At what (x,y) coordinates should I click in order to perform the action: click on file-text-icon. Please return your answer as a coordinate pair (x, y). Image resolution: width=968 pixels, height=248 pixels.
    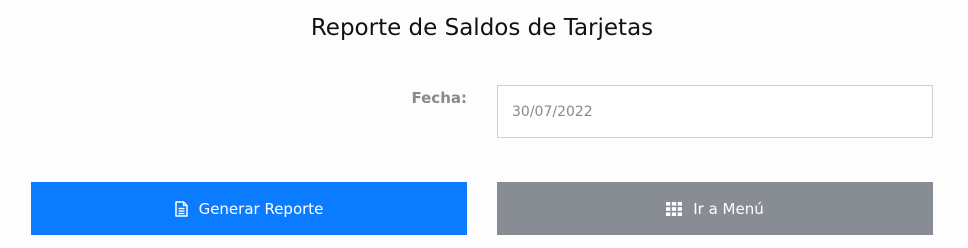
    Looking at the image, I should click on (181, 208).